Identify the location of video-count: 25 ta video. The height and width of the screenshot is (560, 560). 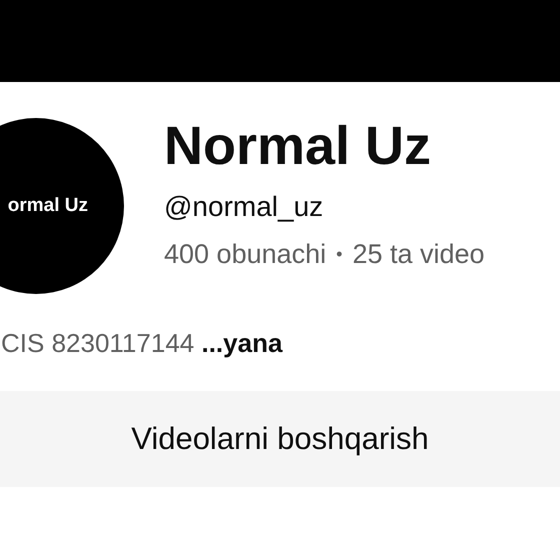
(418, 254).